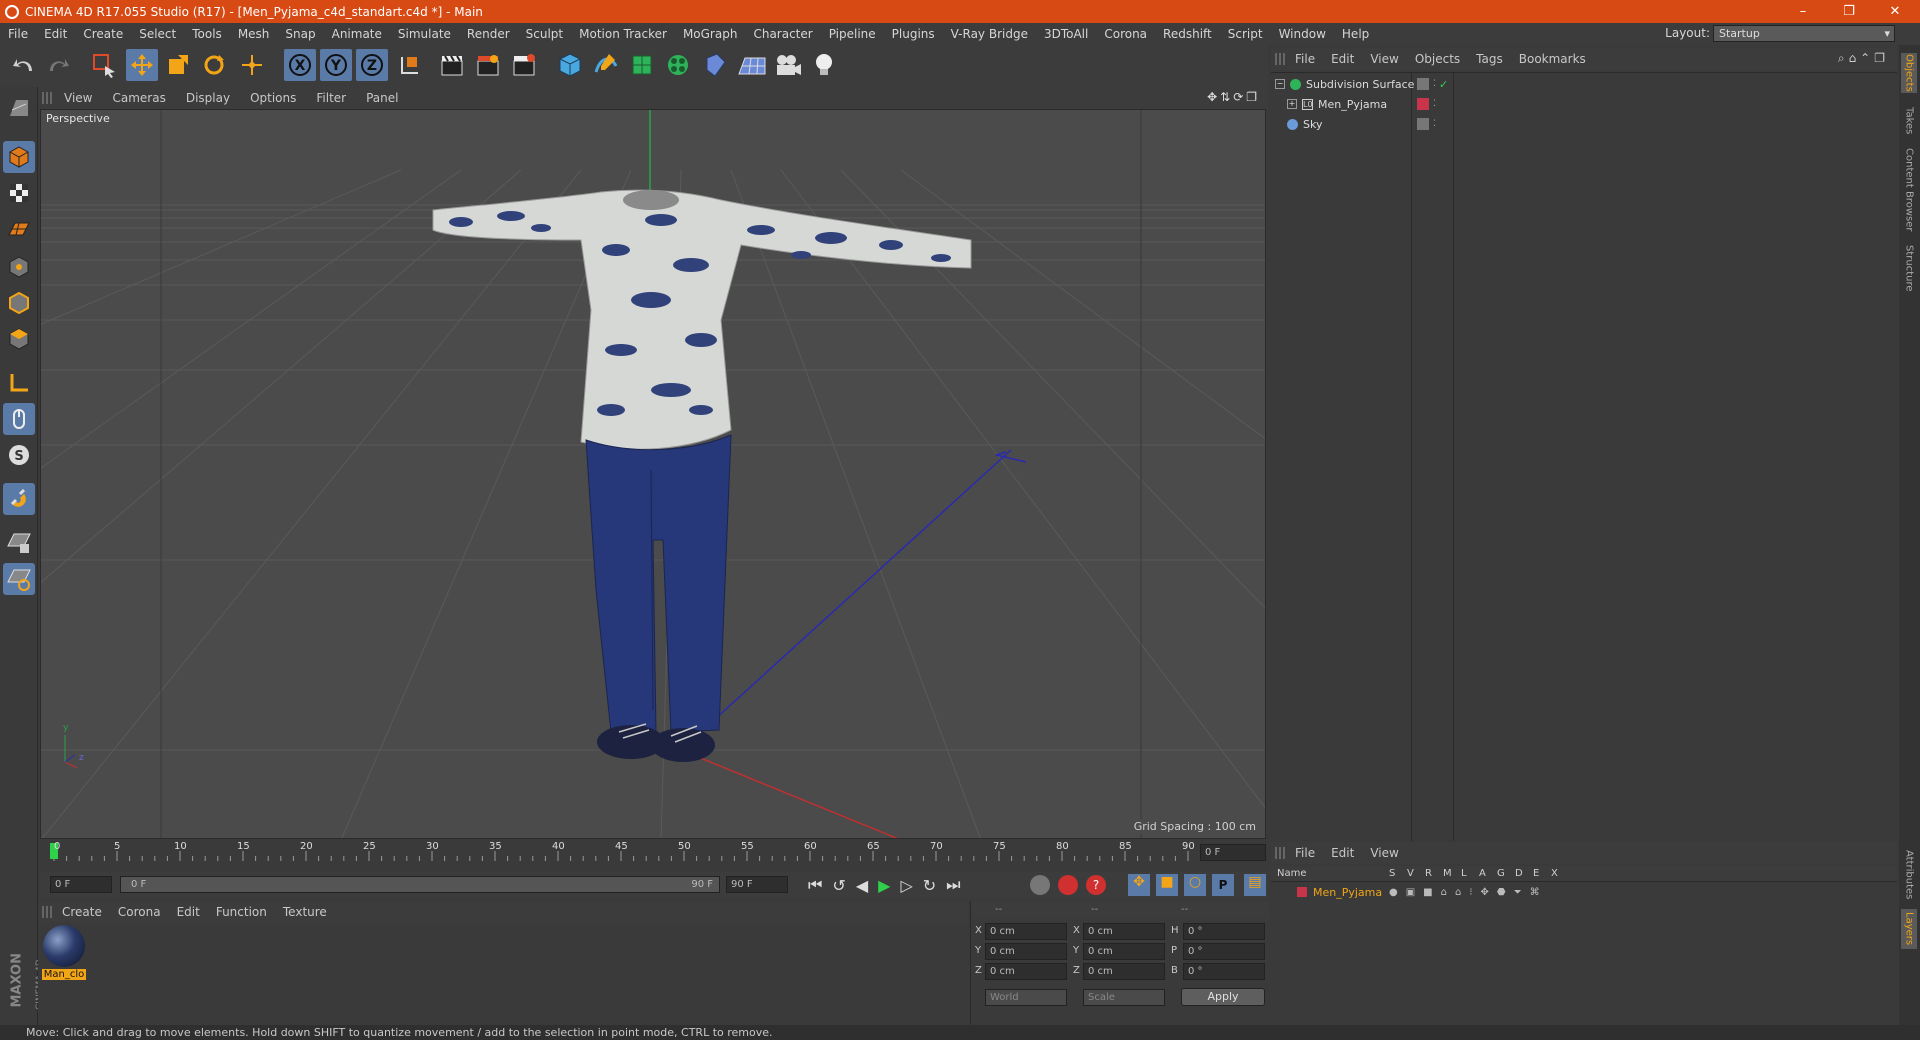 This screenshot has width=1920, height=1040. What do you see at coordinates (1255, 885) in the screenshot?
I see `timeline-window-icon: ▤` at bounding box center [1255, 885].